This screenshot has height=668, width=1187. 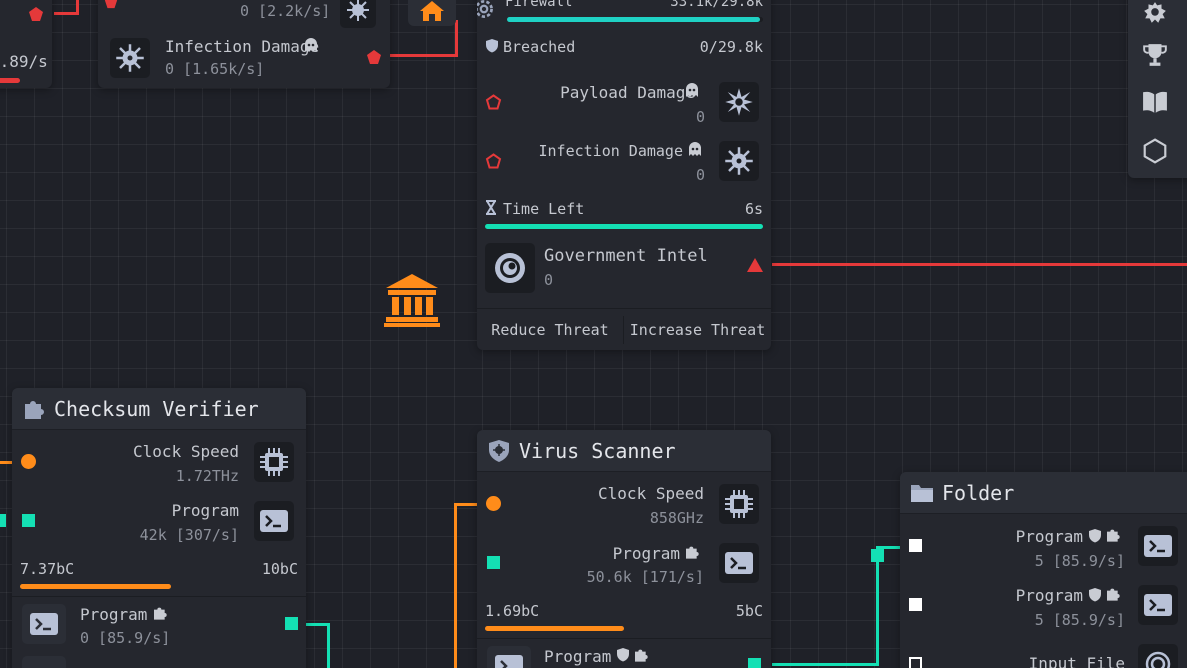 What do you see at coordinates (207, 476) in the screenshot?
I see `clock-speed-value: 1.72THz` at bounding box center [207, 476].